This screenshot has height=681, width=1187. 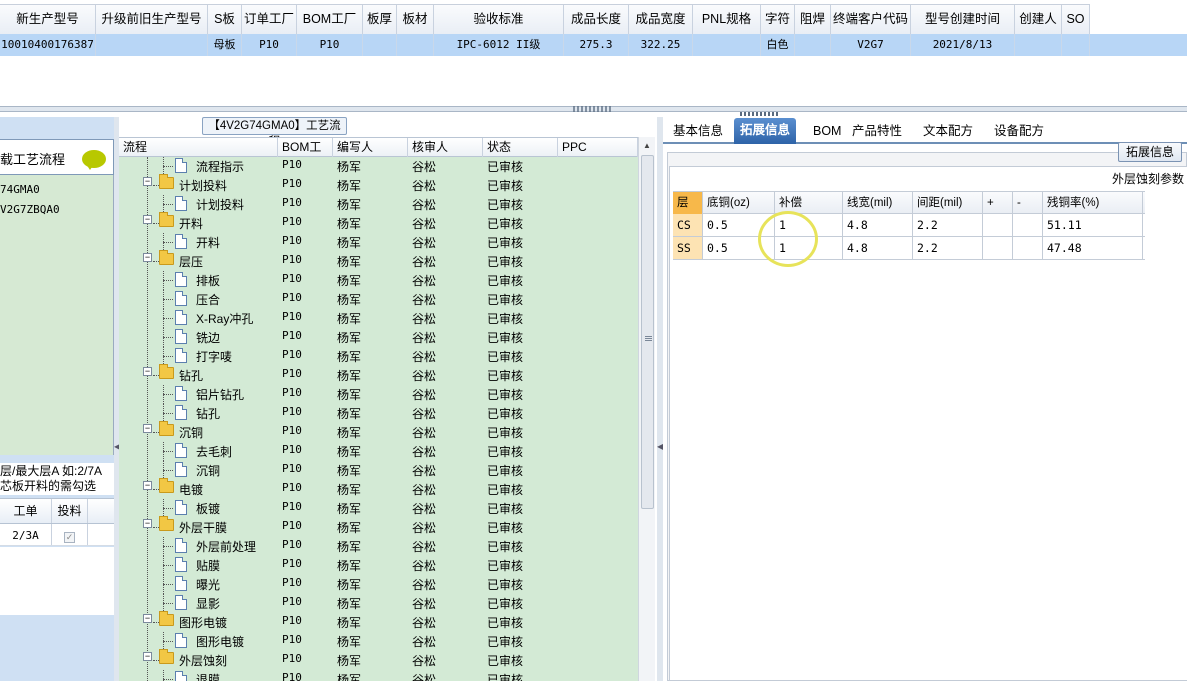 I want to click on tree-row: − 电镀 P10 杨军 谷松 已审核, so click(x=378, y=488).